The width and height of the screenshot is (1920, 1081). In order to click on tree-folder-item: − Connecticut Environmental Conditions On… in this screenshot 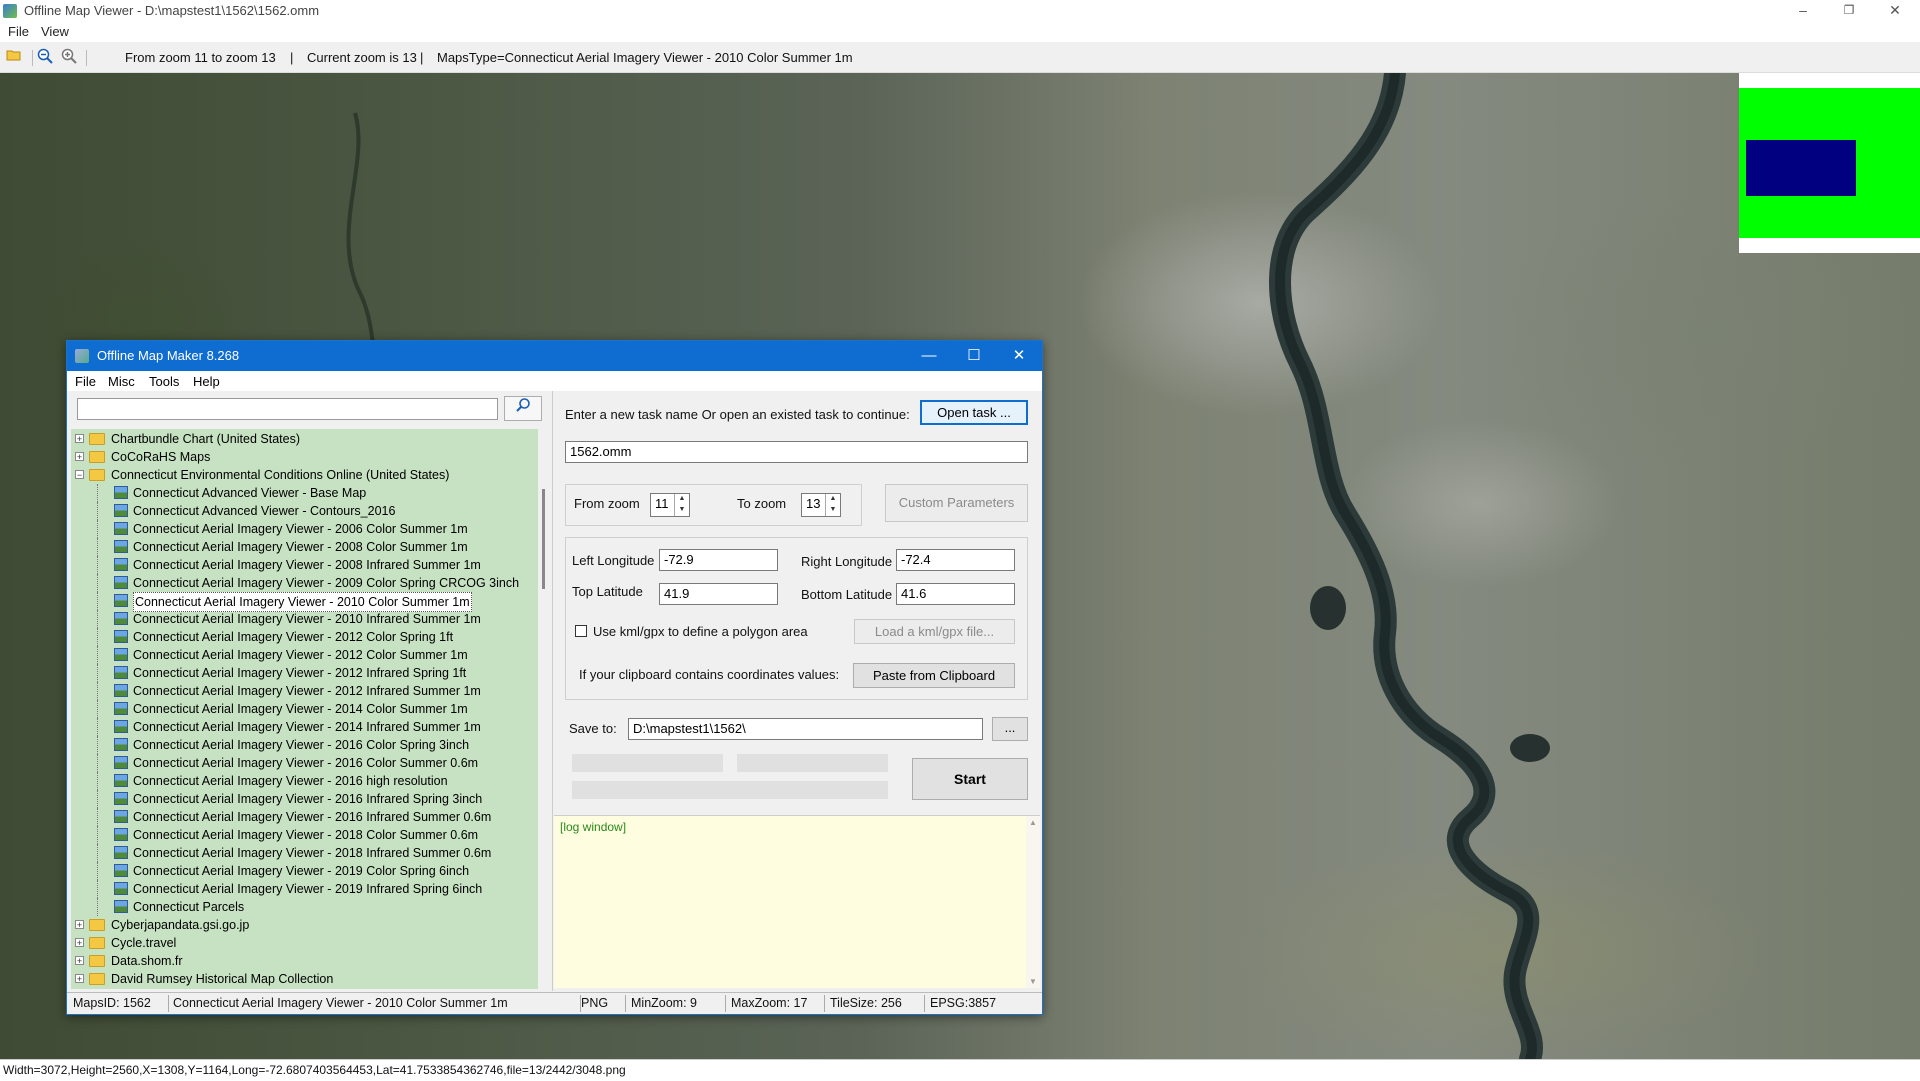, I will do `click(301, 475)`.